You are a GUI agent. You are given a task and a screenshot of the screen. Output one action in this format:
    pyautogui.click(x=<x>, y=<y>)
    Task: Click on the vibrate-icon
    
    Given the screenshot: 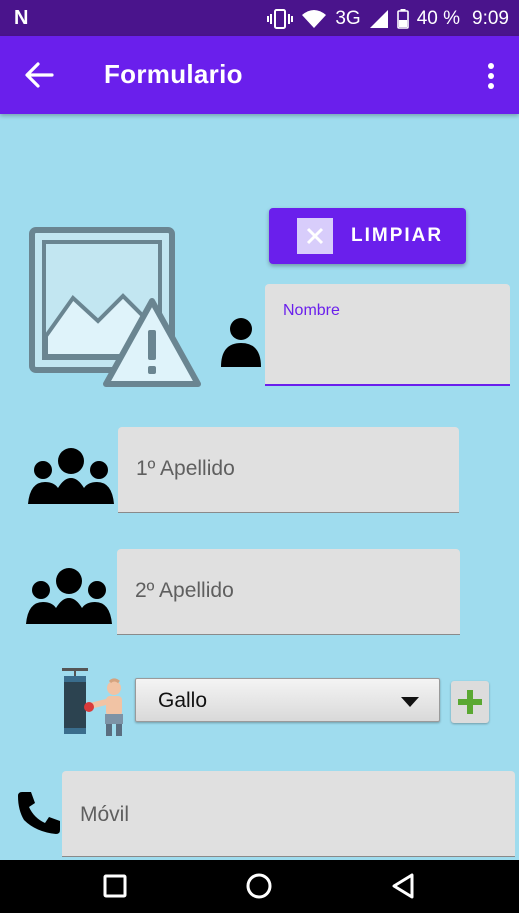 What is the action you would take?
    pyautogui.click(x=280, y=19)
    